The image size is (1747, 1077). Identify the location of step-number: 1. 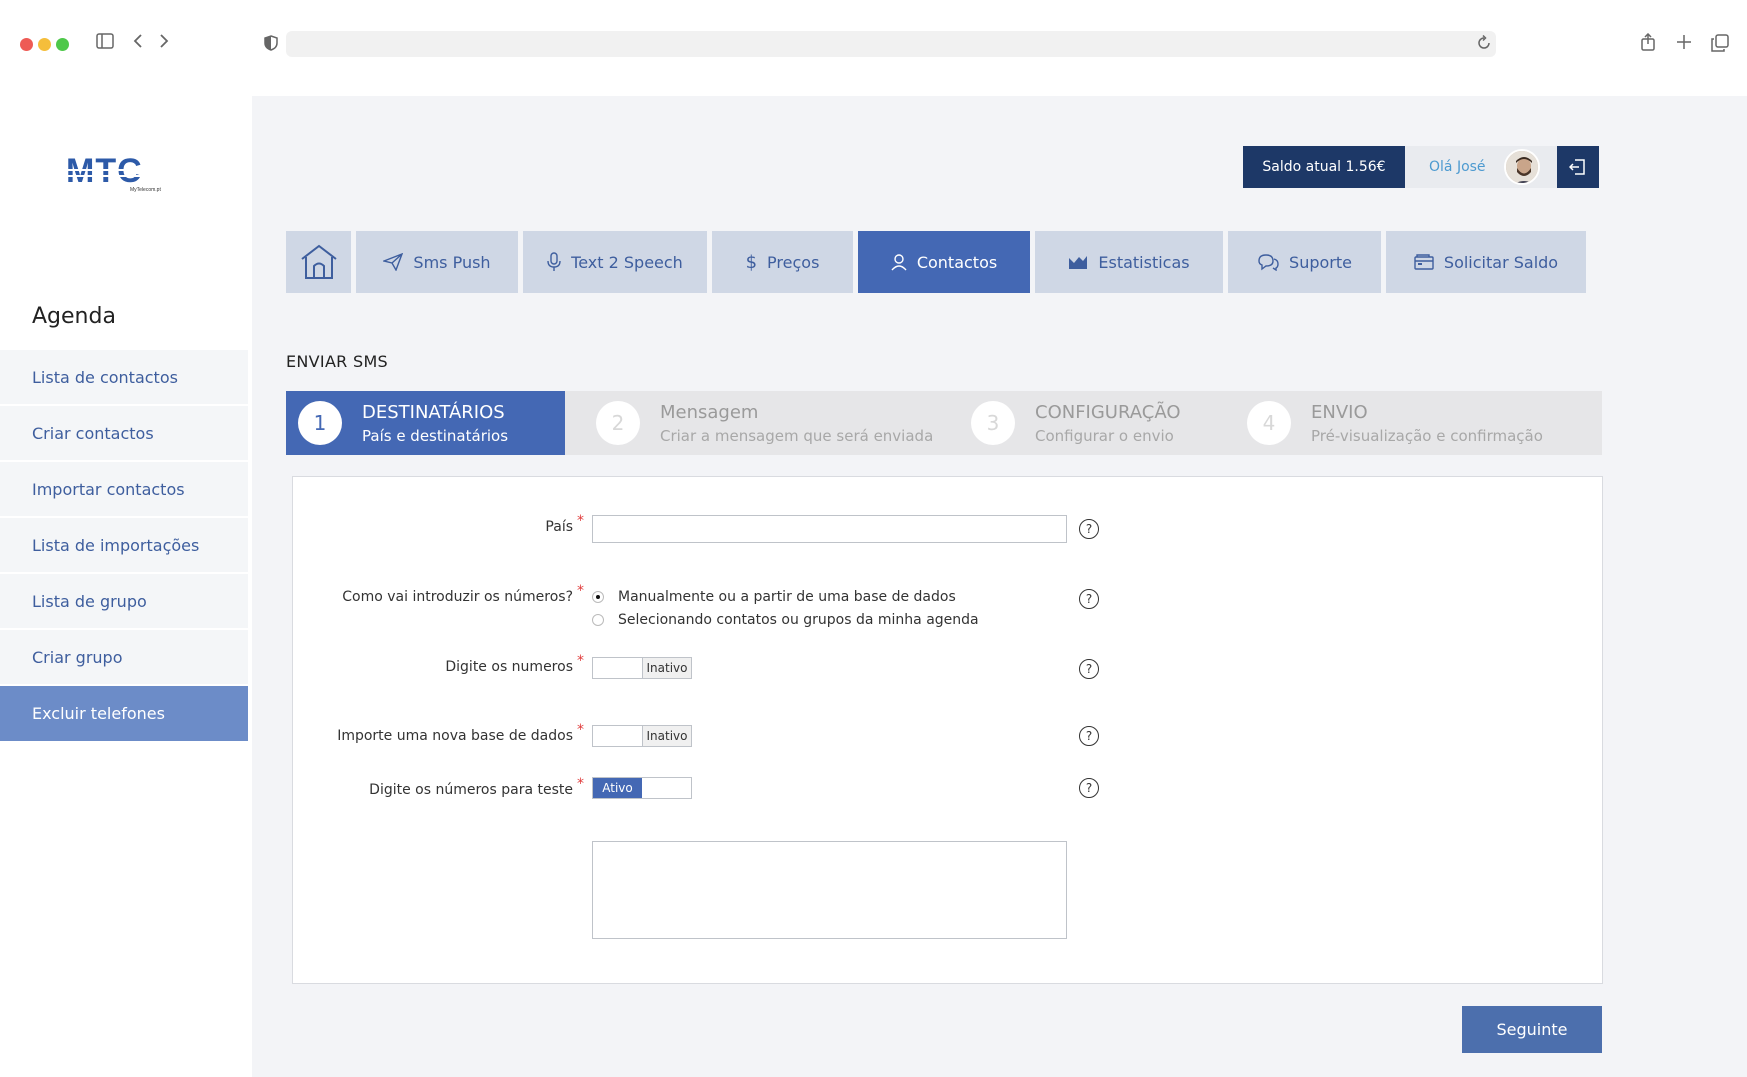
(320, 423).